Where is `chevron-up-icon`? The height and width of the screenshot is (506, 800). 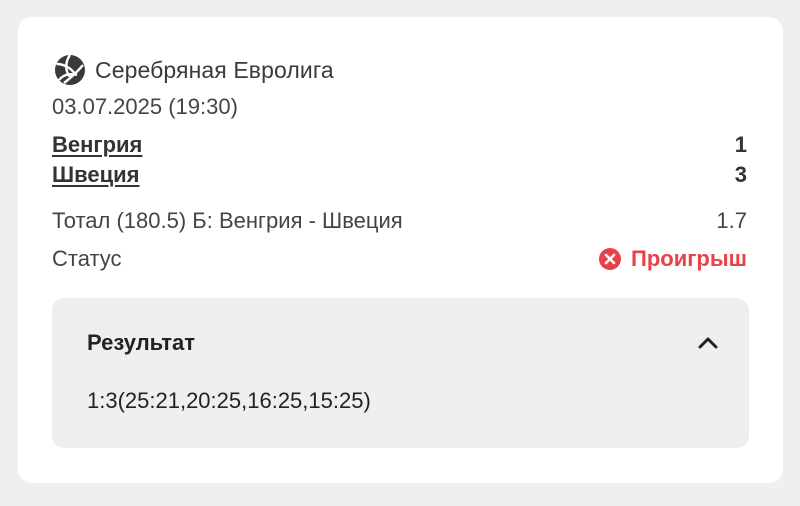
chevron-up-icon is located at coordinates (708, 343).